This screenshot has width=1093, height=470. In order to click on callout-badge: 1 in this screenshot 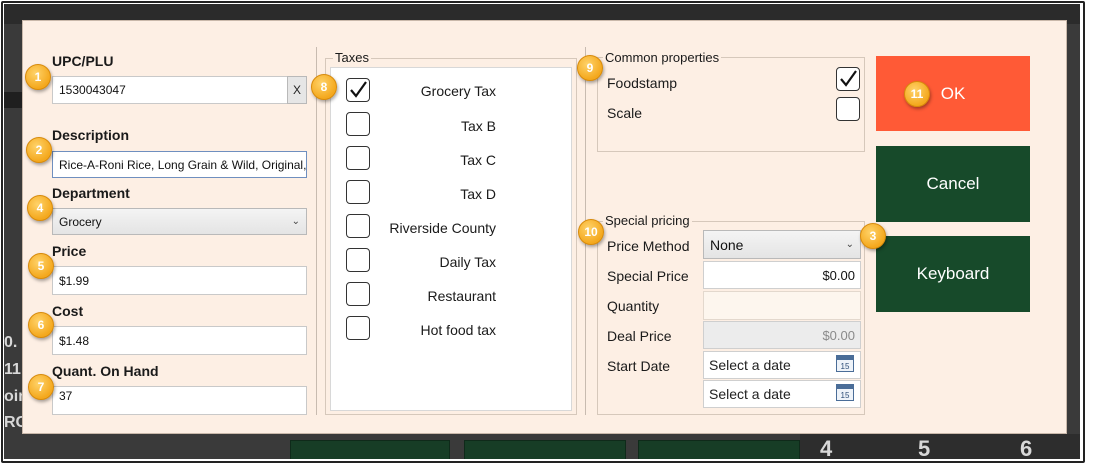, I will do `click(38, 77)`.